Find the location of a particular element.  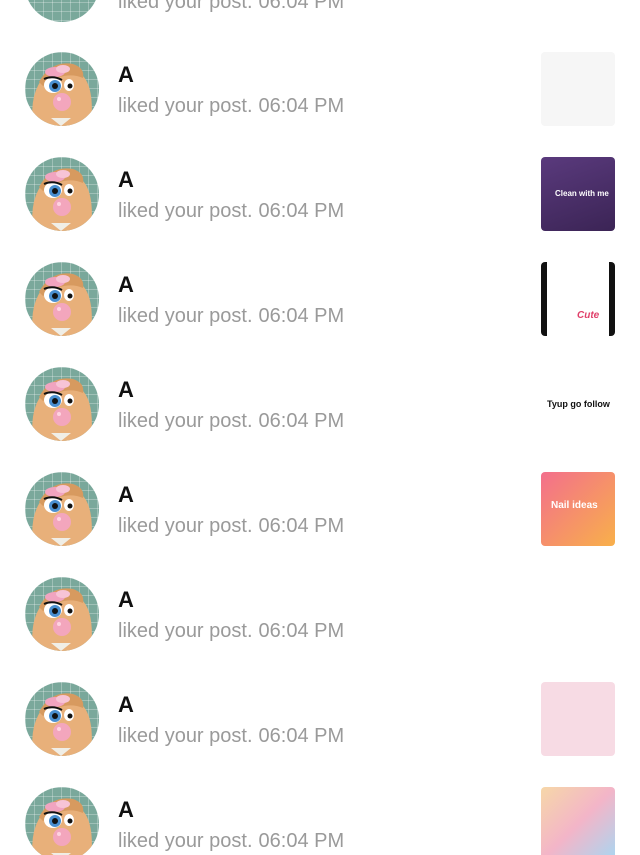

post-thumbnail: Clean with me is located at coordinates (578, 194).